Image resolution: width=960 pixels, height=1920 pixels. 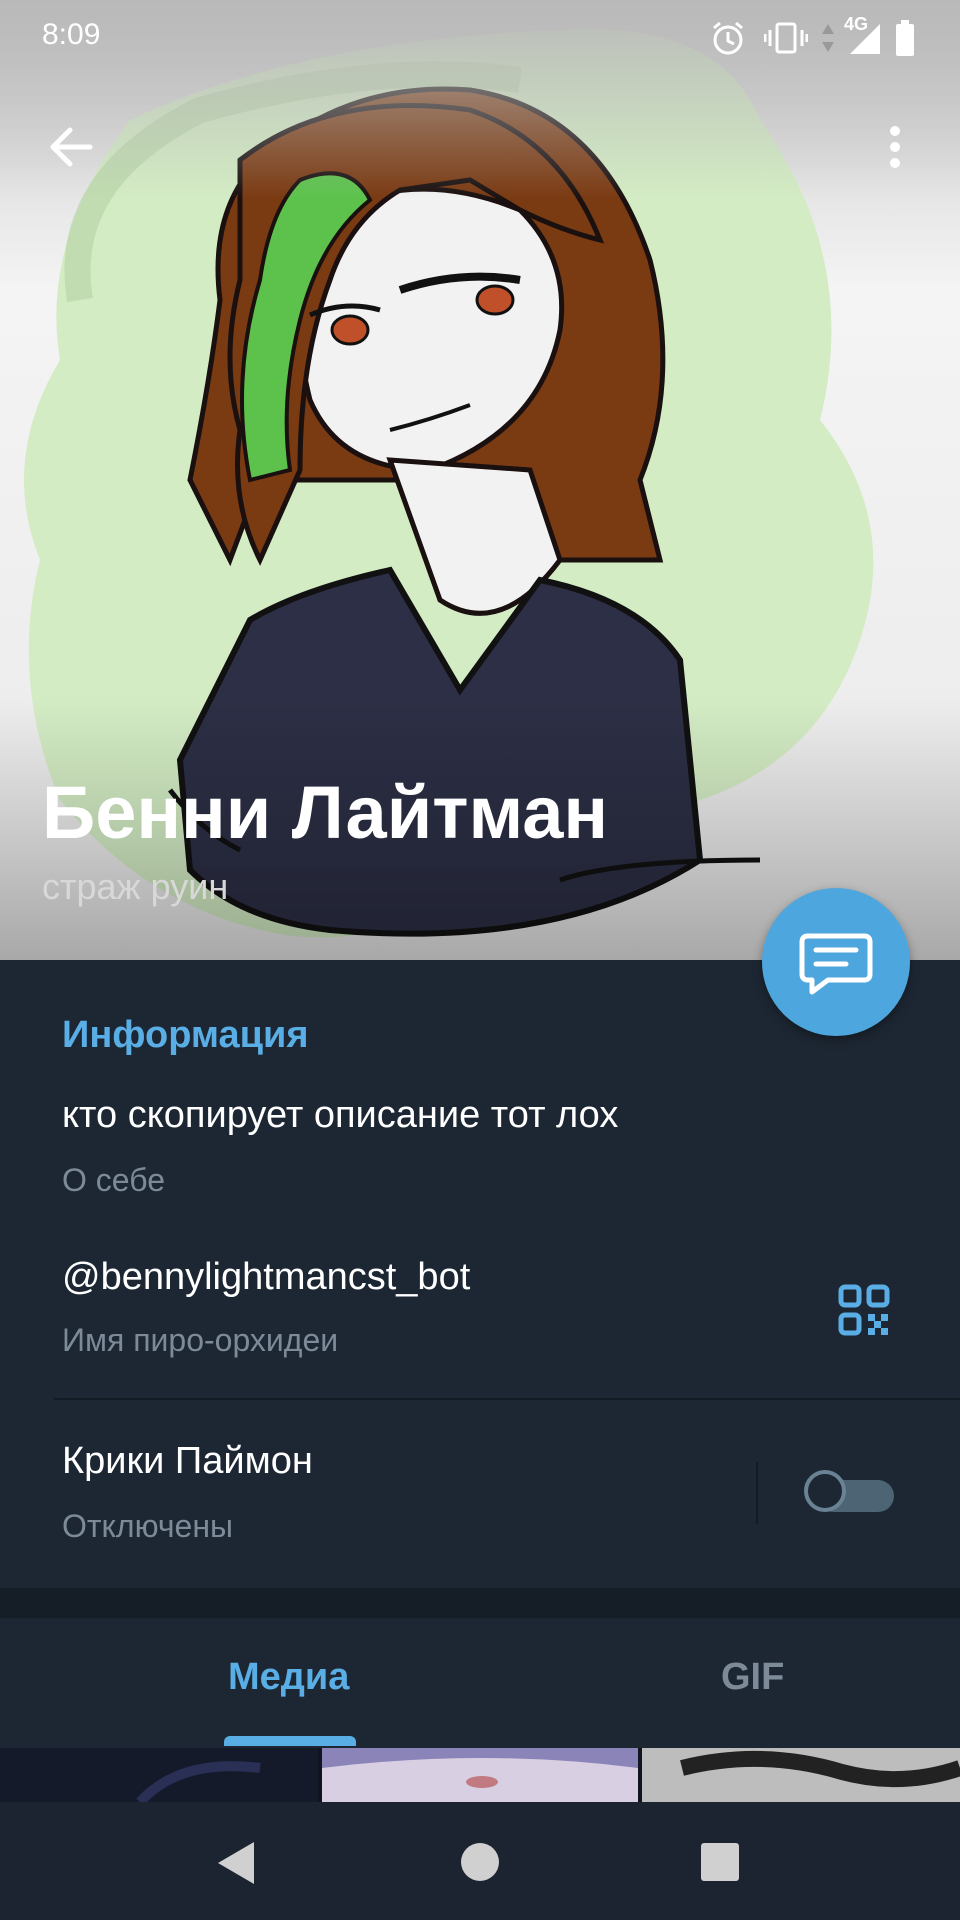 I want to click on more-vertical-icon, so click(x=895, y=147).